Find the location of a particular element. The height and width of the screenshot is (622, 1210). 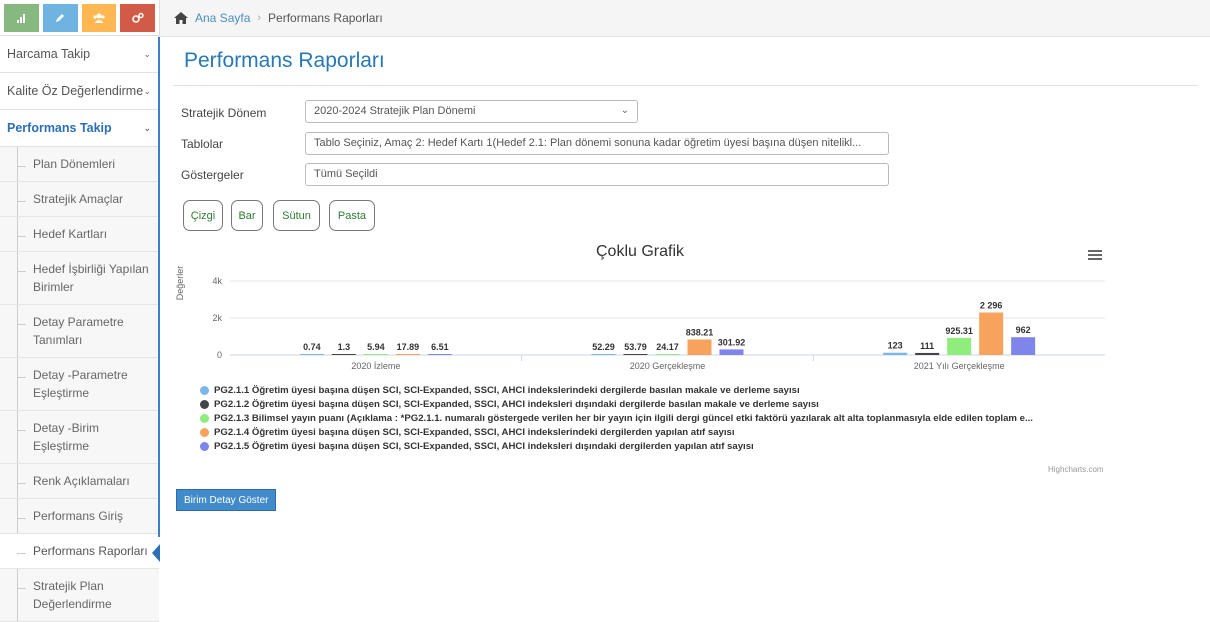

bar-chart-icon is located at coordinates (21, 18).